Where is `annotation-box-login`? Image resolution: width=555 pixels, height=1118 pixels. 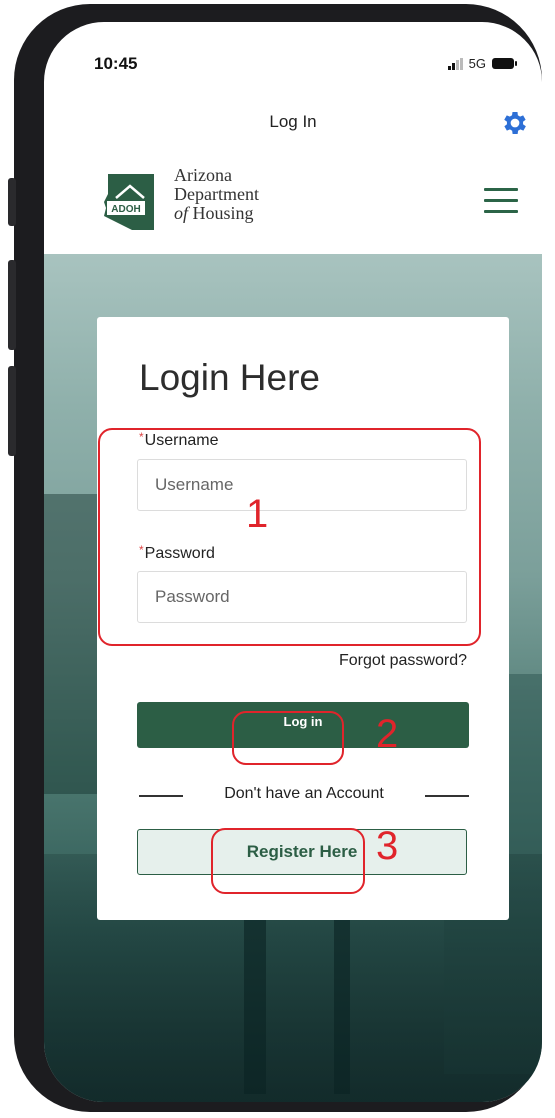
annotation-box-login is located at coordinates (288, 738).